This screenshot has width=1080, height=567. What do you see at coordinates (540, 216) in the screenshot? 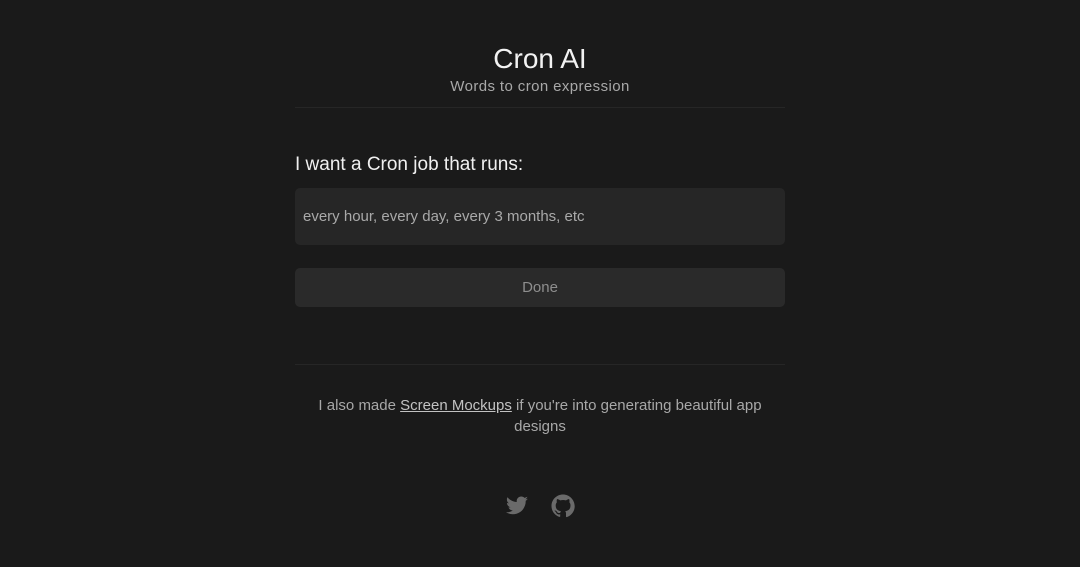
I see `cron-description-input` at bounding box center [540, 216].